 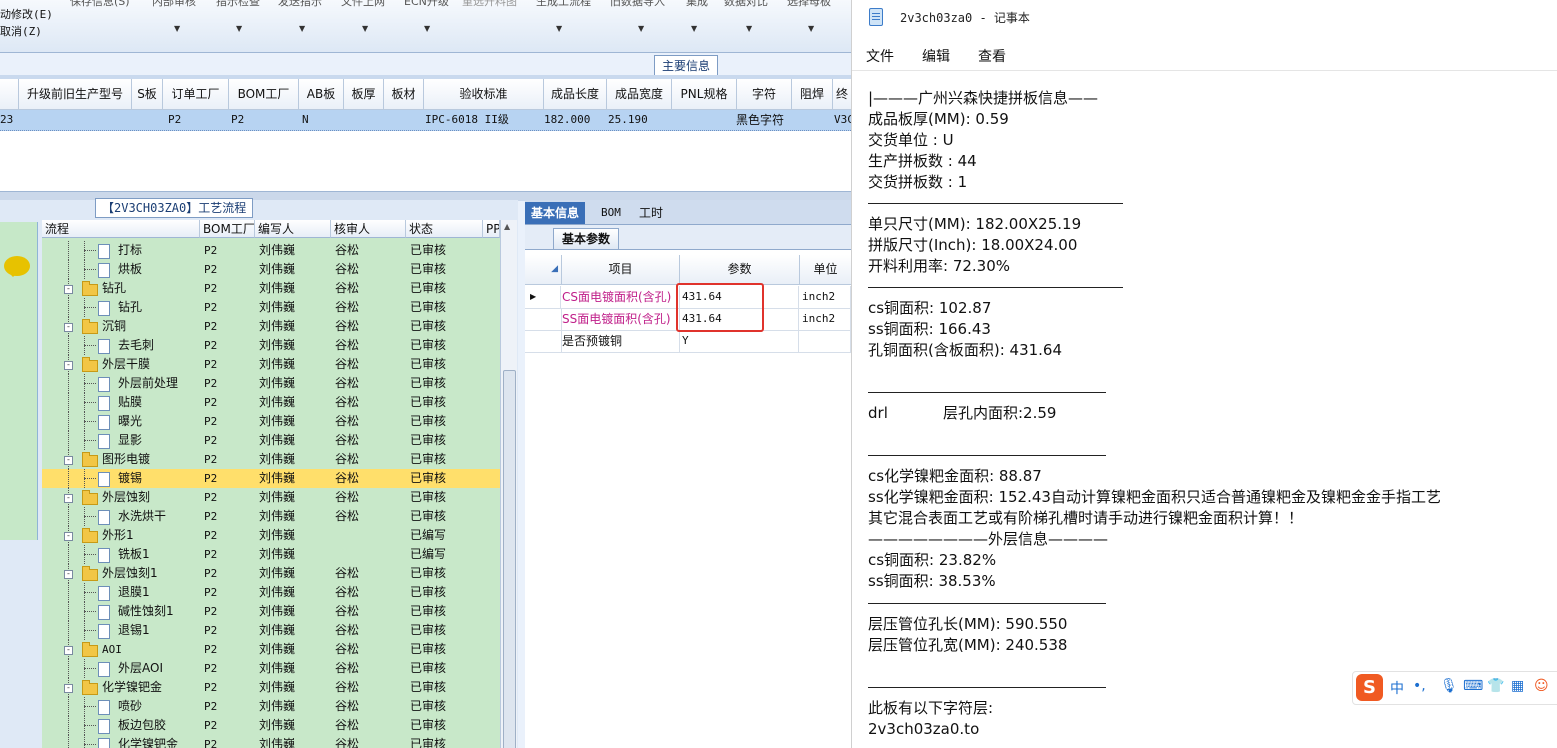 I want to click on grid-cell: 23, so click(x=9, y=120).